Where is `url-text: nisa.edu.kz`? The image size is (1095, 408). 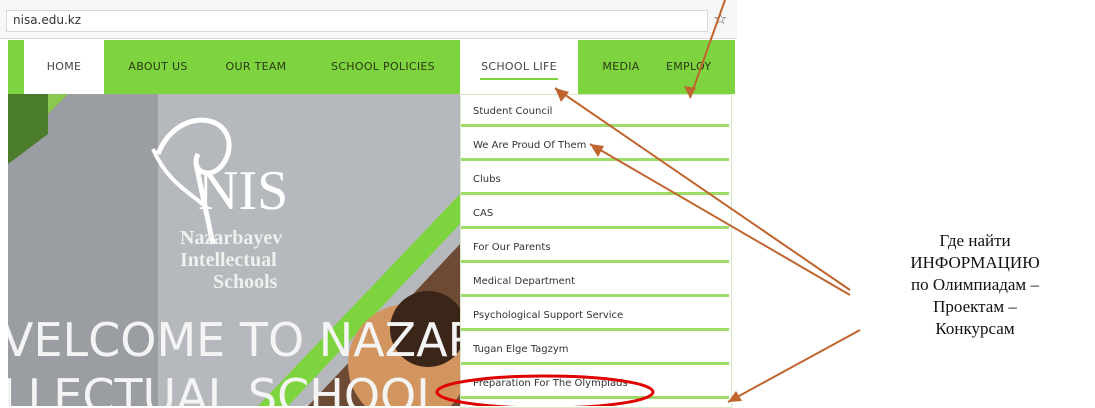
url-text: nisa.edu.kz is located at coordinates (47, 20).